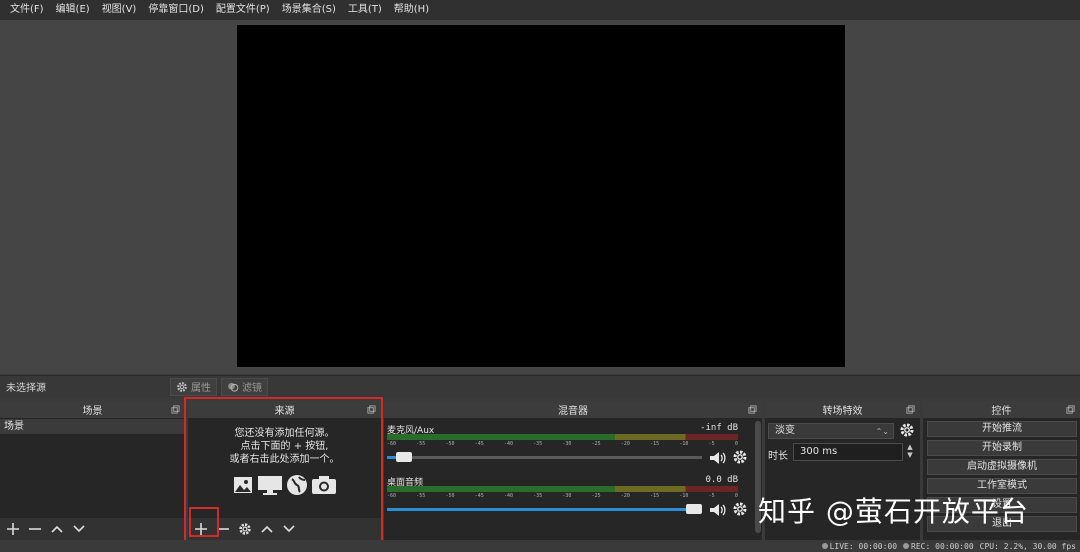  What do you see at coordinates (73, 10) in the screenshot?
I see `menu-edit: 编辑(E)` at bounding box center [73, 10].